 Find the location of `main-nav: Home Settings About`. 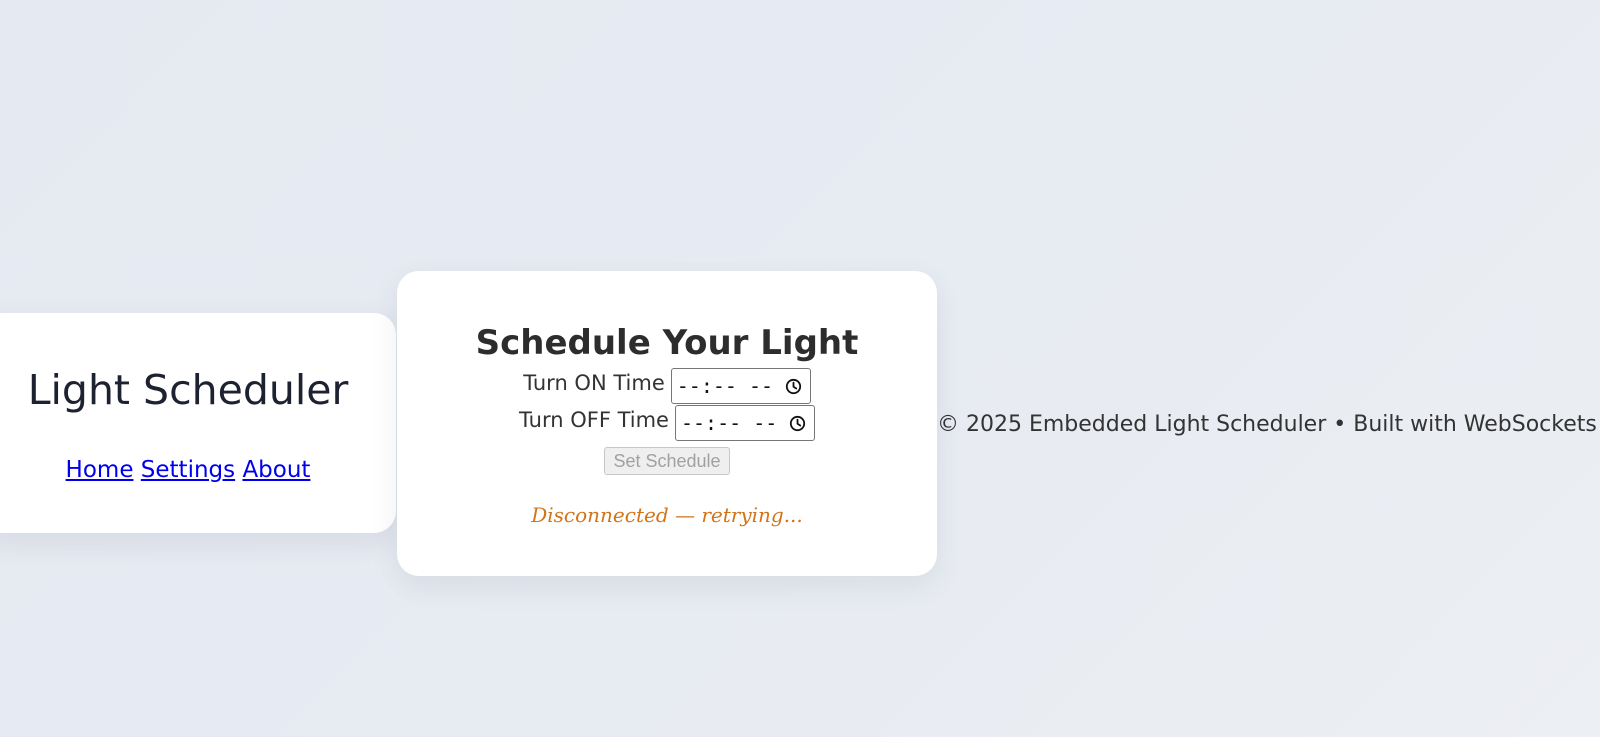

main-nav: Home Settings About is located at coordinates (188, 470).